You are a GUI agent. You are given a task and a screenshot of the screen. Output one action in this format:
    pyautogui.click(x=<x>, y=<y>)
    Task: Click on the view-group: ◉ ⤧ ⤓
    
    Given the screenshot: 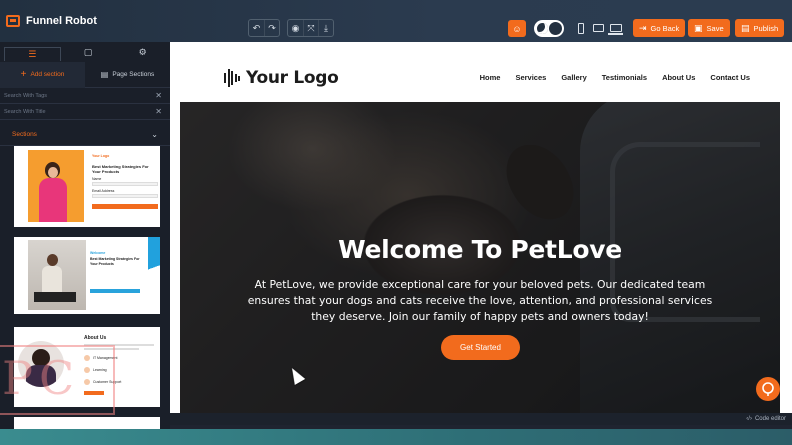 What is the action you would take?
    pyautogui.click(x=310, y=28)
    